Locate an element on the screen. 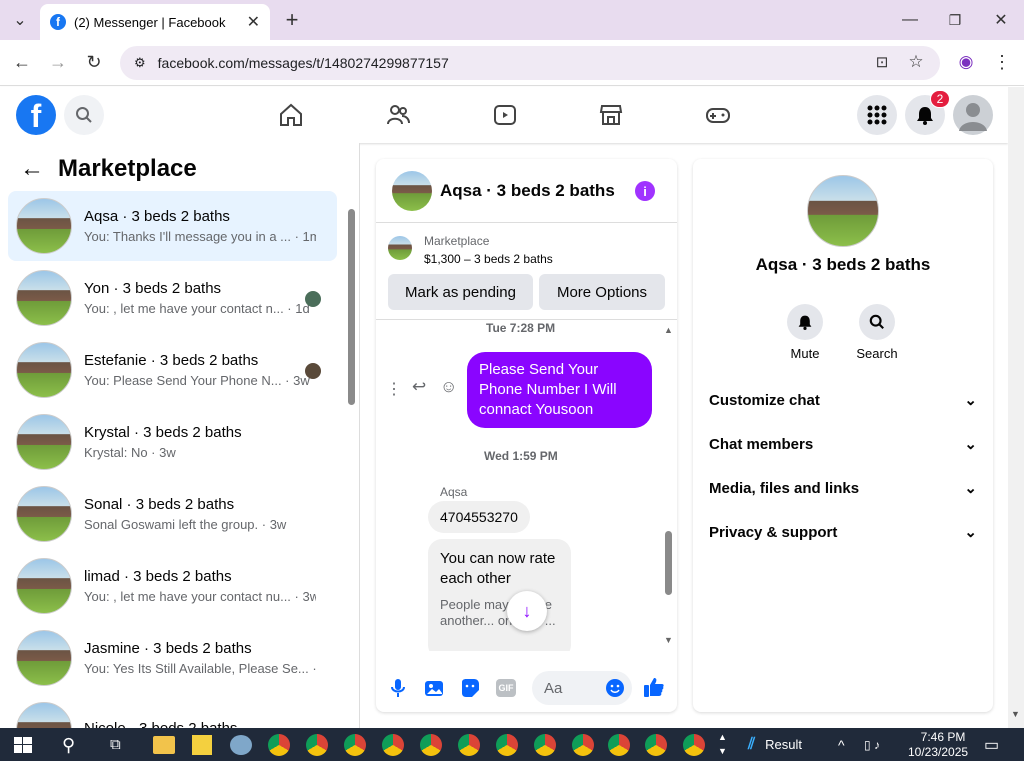 Image resolution: width=1024 pixels, height=761 pixels. sticky-notes-icon is located at coordinates (202, 745).